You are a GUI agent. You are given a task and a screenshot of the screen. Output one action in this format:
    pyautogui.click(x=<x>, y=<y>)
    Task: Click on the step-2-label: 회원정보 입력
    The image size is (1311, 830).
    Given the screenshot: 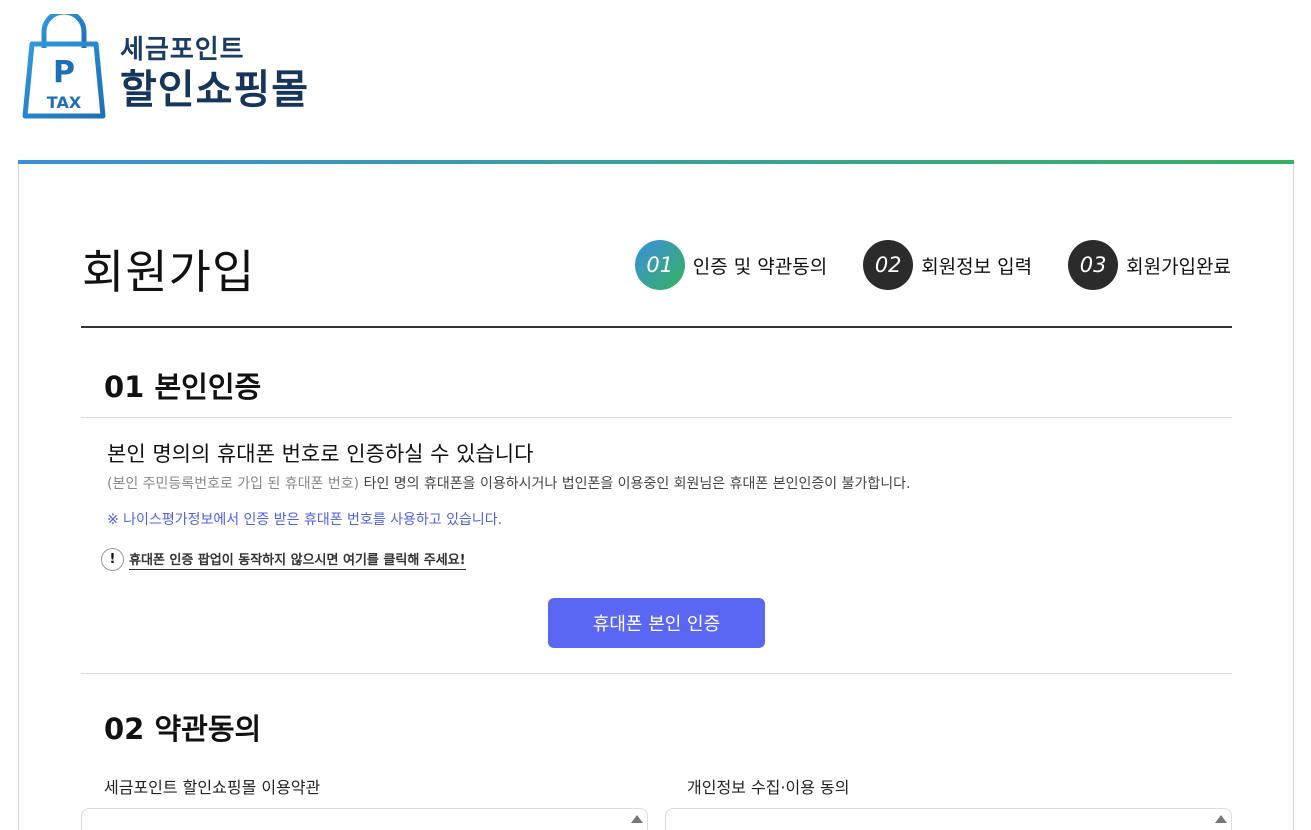 What is the action you would take?
    pyautogui.click(x=977, y=266)
    